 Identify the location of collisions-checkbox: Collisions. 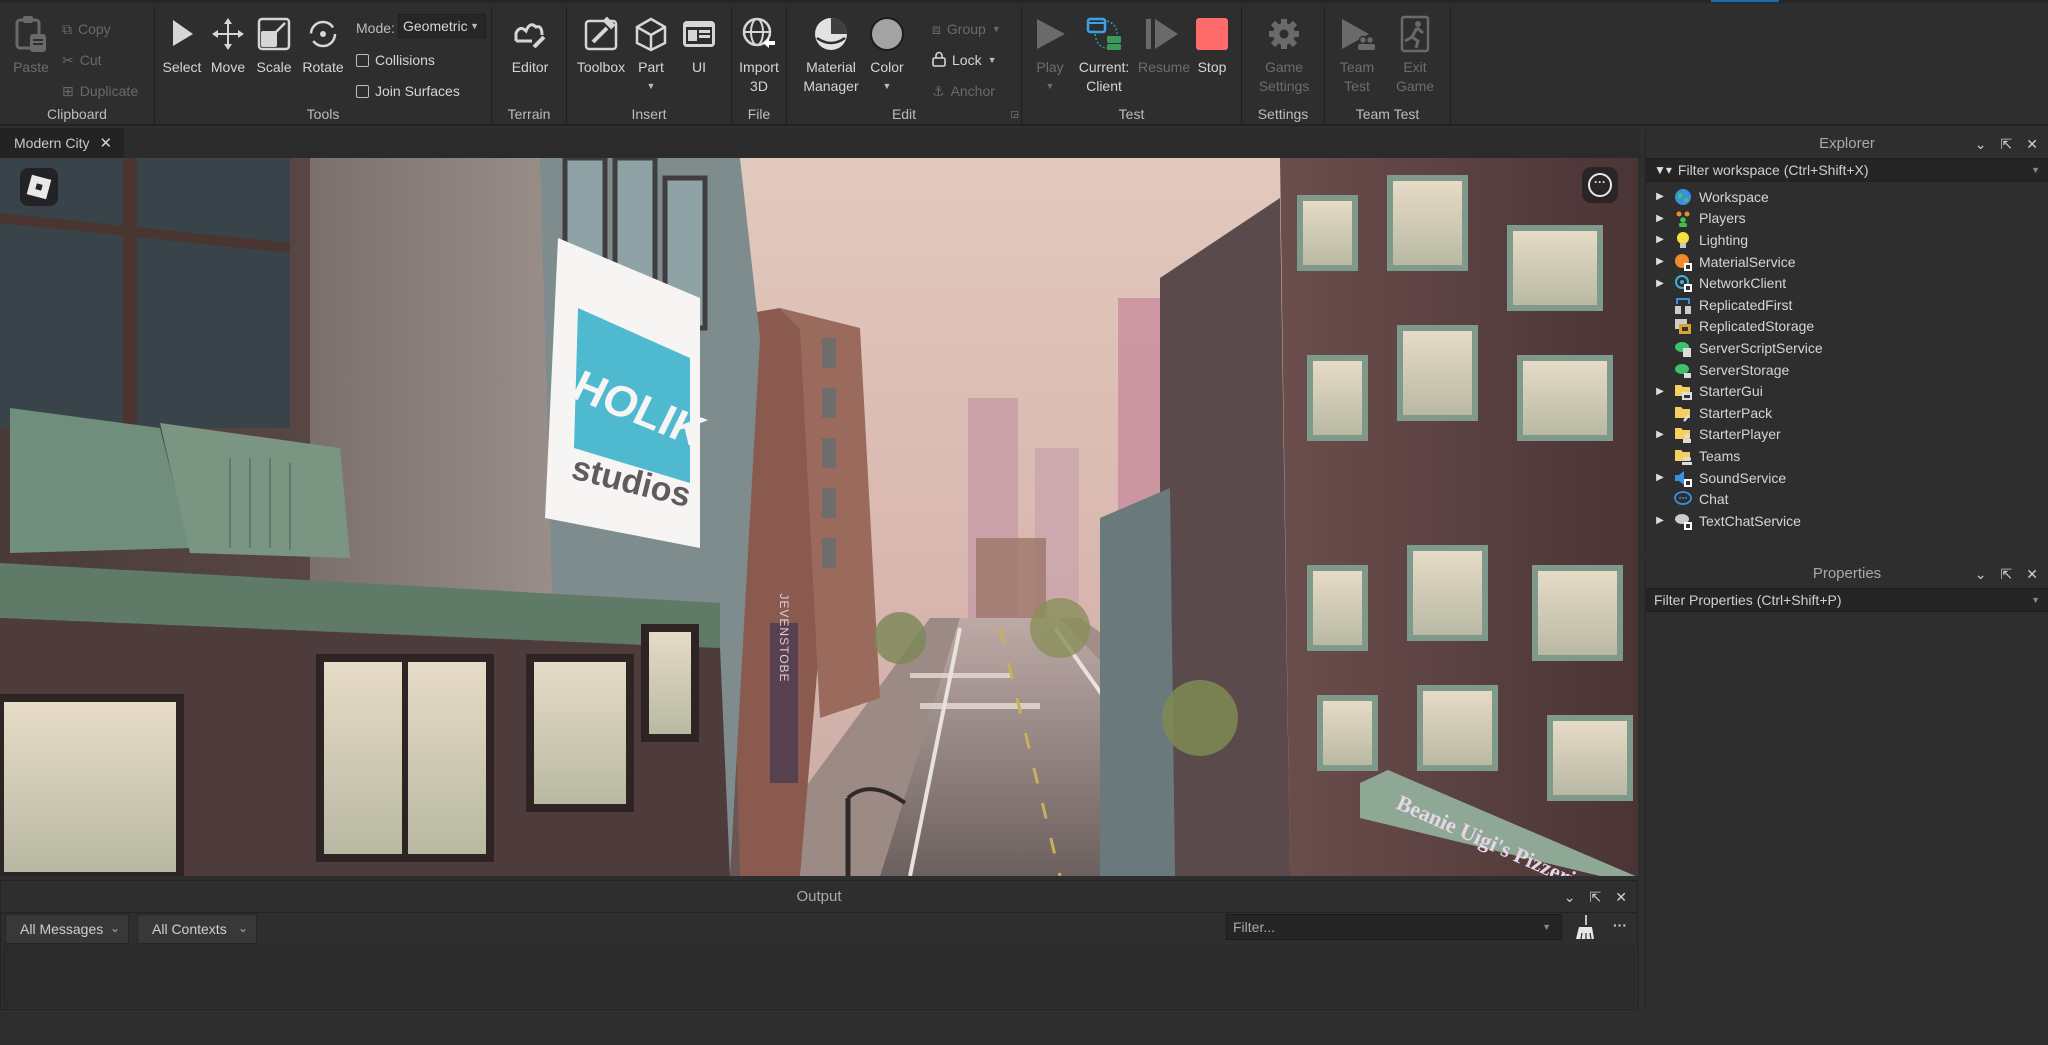
(395, 60).